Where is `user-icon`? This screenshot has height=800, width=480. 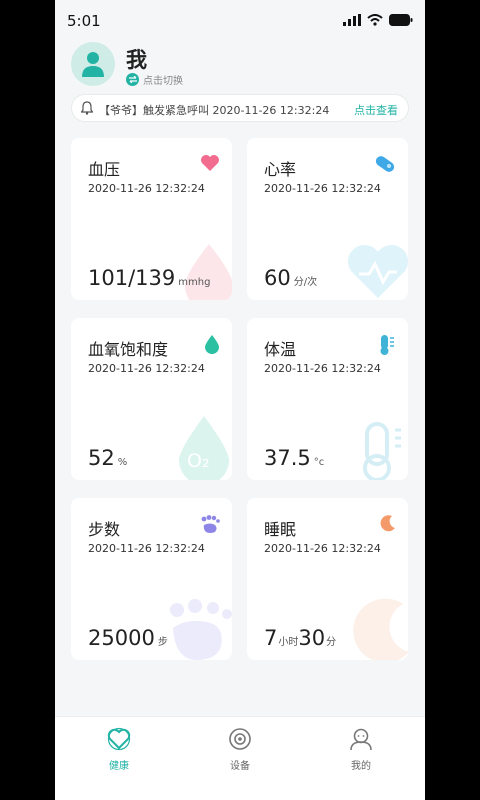 user-icon is located at coordinates (93, 64).